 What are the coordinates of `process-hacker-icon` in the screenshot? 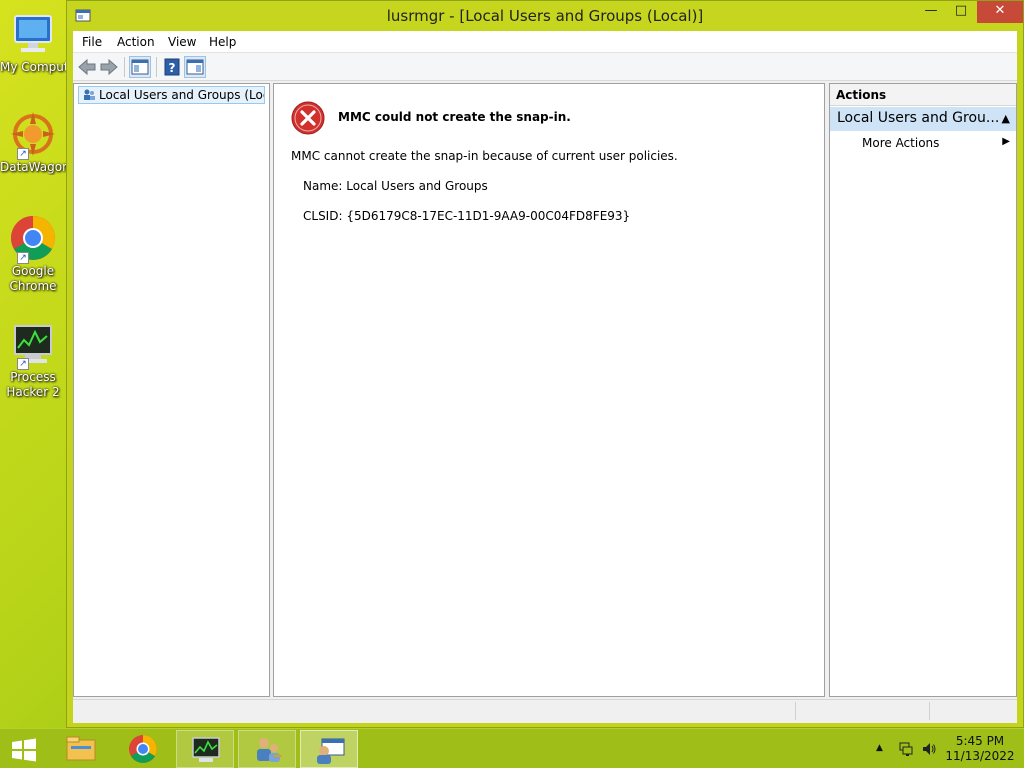 It's located at (206, 749).